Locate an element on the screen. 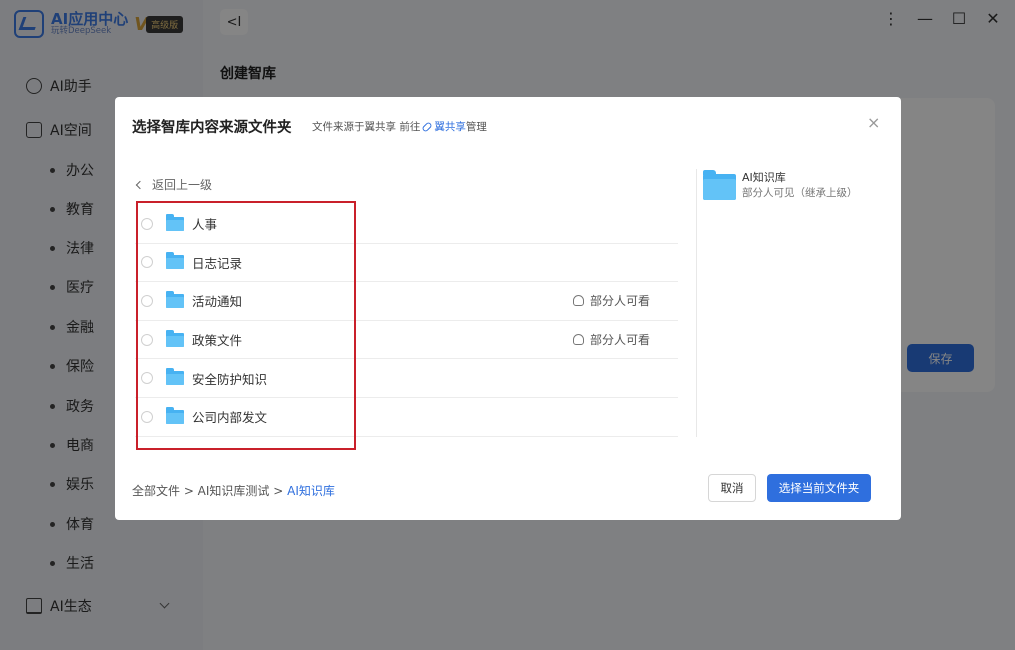 This screenshot has width=1015, height=650. chevron-left-icon is located at coordinates (140, 184).